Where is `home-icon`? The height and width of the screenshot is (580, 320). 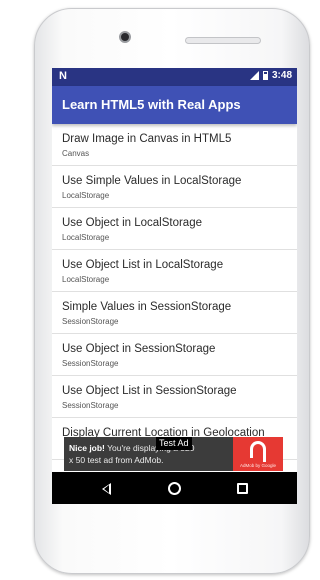
home-icon is located at coordinates (174, 488).